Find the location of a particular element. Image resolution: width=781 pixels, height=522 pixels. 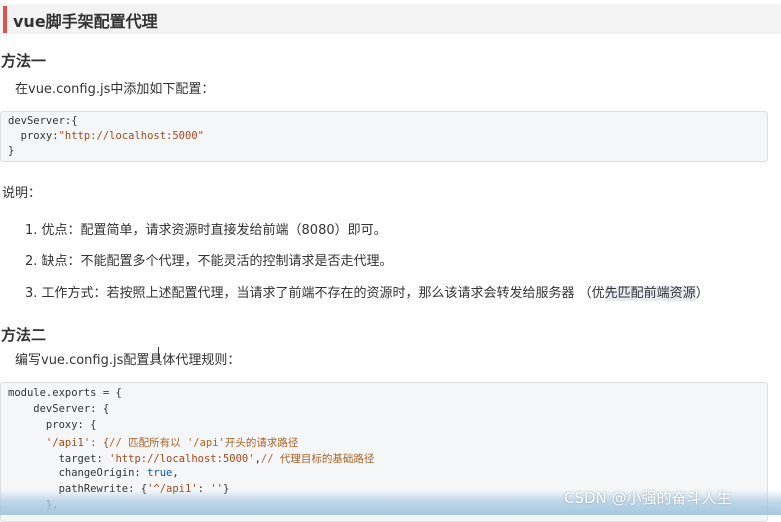

code-token: proxy: is located at coordinates (33, 136).